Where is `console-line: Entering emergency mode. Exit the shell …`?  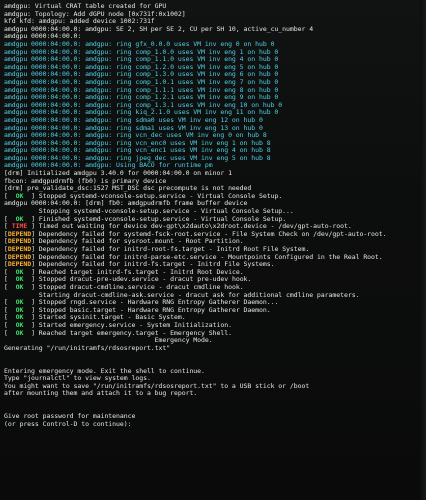
console-line: Entering emergency mode. Exit the shell … is located at coordinates (215, 372).